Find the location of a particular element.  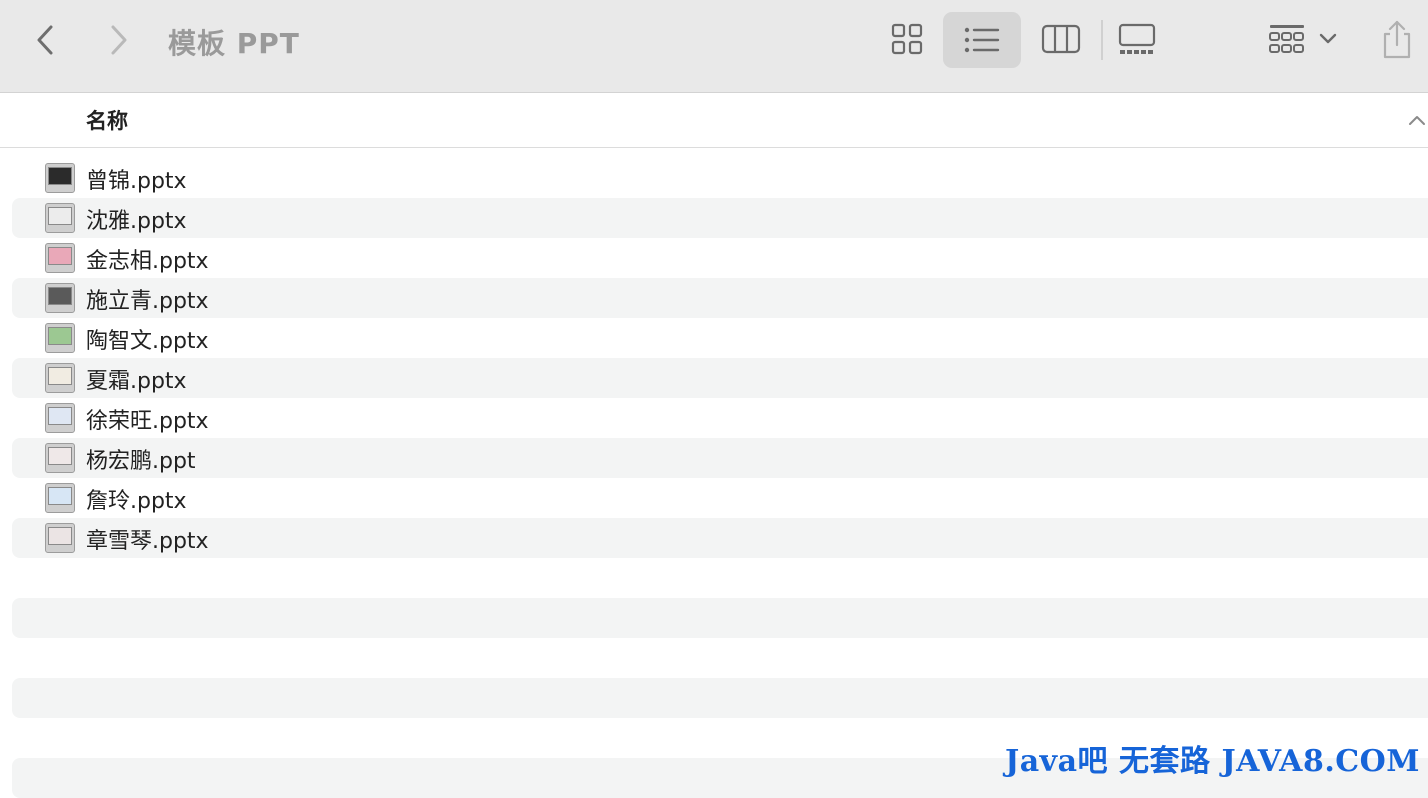

name-column-header: 名称 is located at coordinates (107, 120).